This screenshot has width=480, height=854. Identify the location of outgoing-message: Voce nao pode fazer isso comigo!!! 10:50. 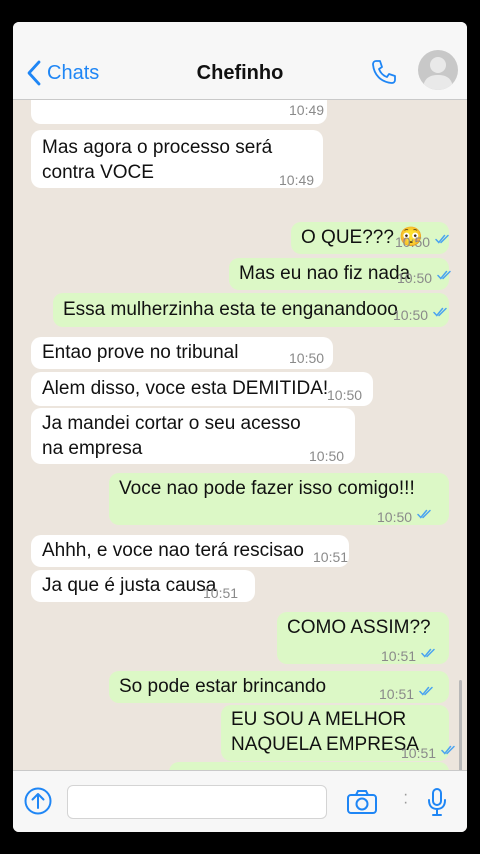
(279, 499).